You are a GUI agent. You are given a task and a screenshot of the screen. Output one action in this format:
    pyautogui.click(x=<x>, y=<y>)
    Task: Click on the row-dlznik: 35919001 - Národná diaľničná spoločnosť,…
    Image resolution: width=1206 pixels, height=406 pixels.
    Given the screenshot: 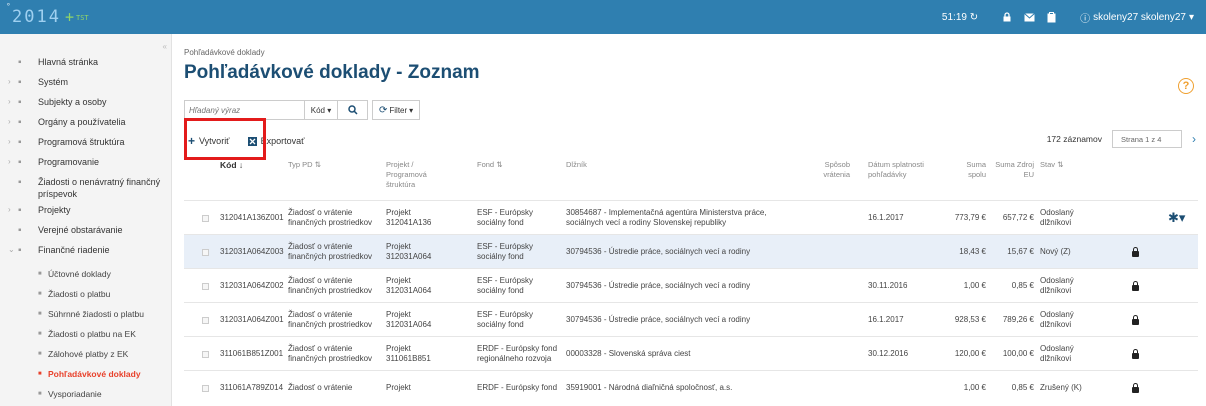 What is the action you would take?
    pyautogui.click(x=649, y=387)
    